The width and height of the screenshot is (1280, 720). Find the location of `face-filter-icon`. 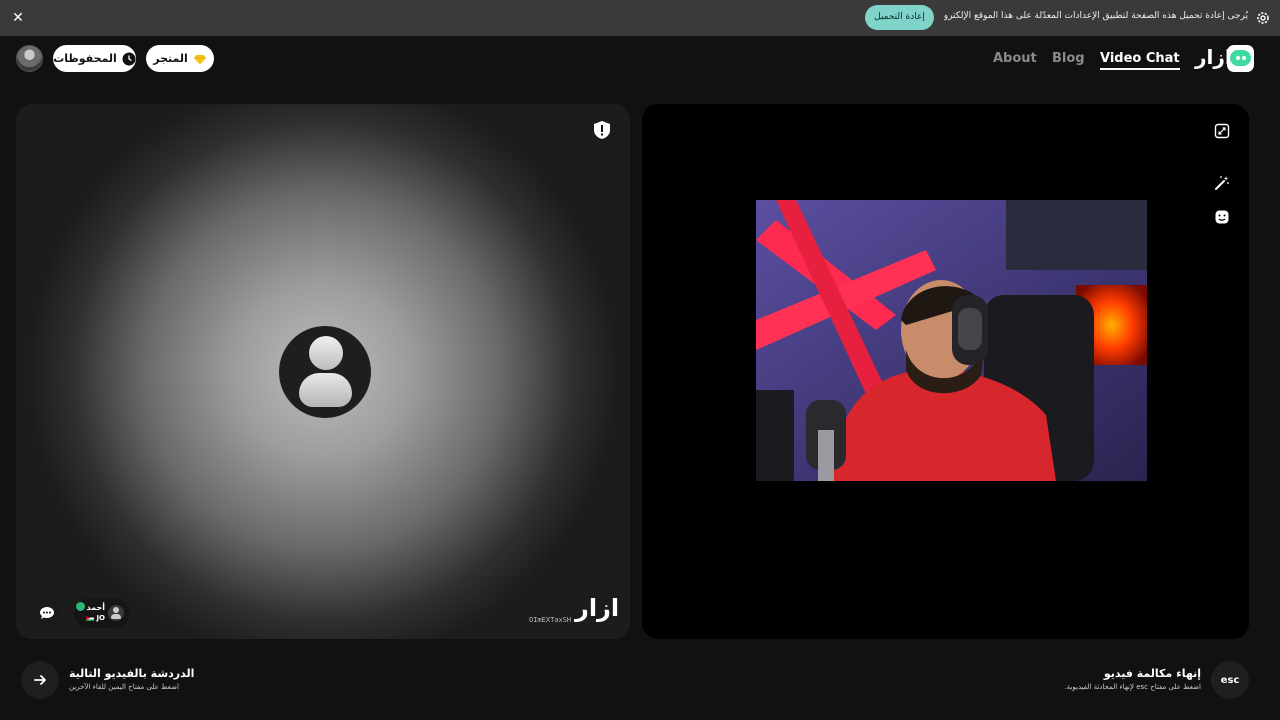

face-filter-icon is located at coordinates (1222, 217).